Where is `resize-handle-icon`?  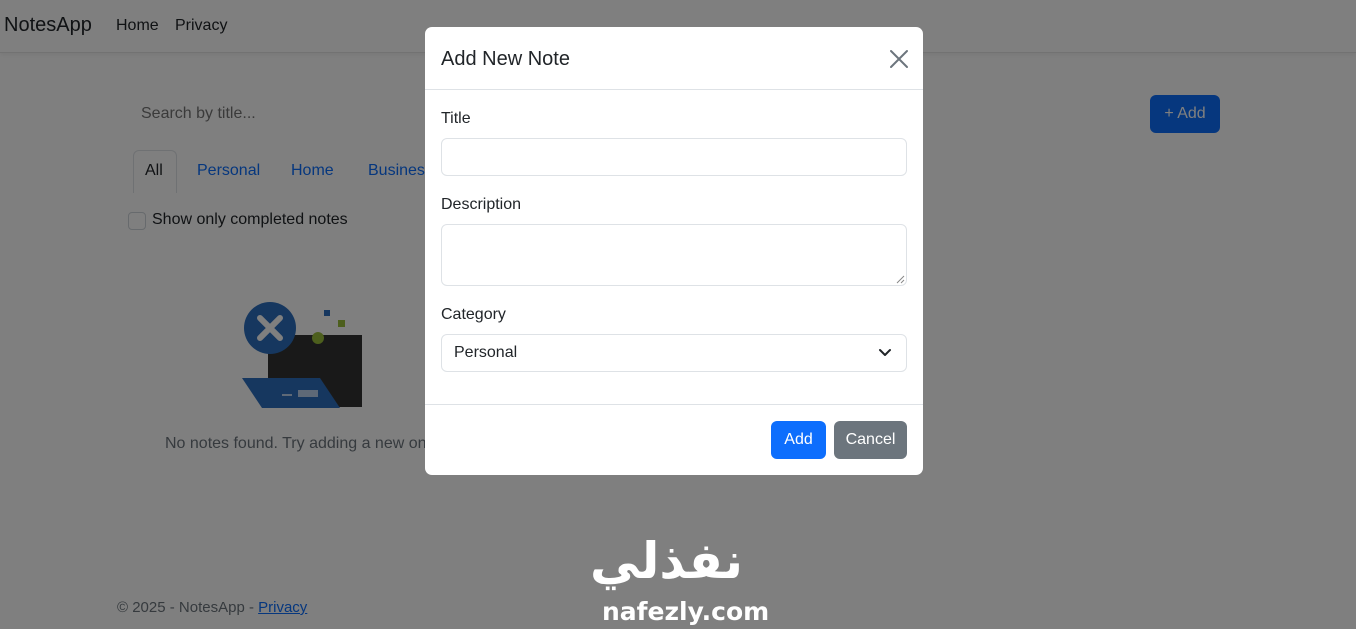 resize-handle-icon is located at coordinates (900, 279).